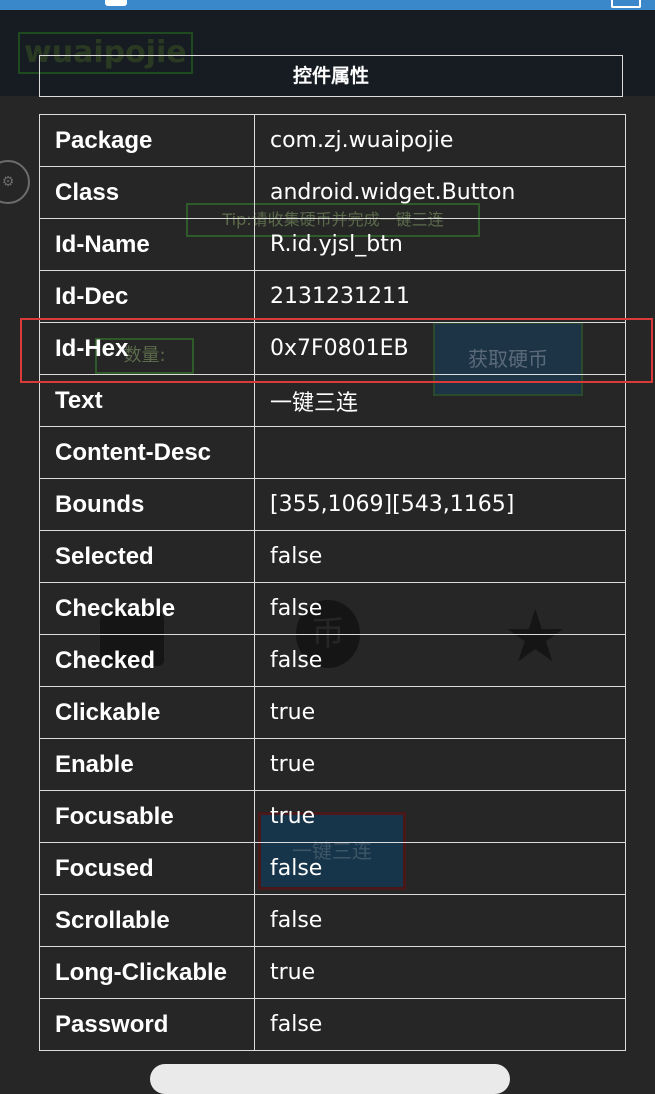  I want to click on table-row: Enable true, so click(332, 764).